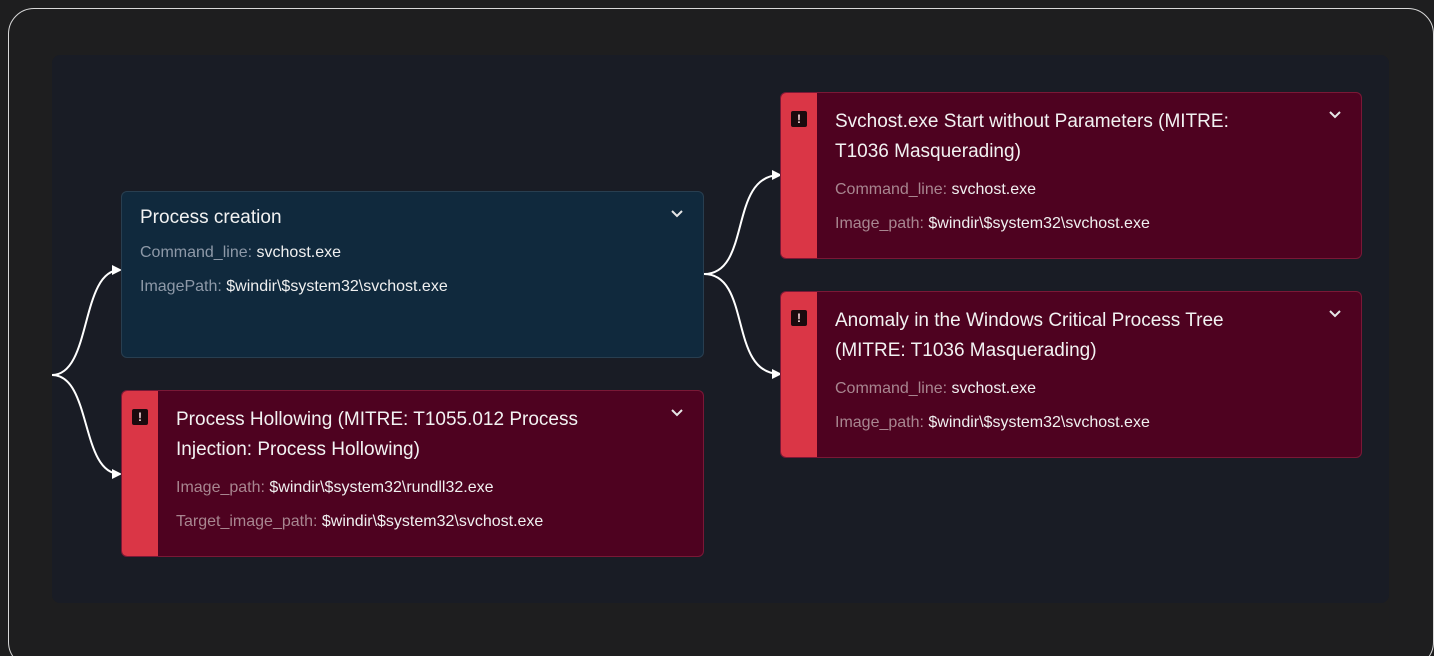  Describe the element at coordinates (181, 286) in the screenshot. I see `field-key: ImagePath:` at that location.